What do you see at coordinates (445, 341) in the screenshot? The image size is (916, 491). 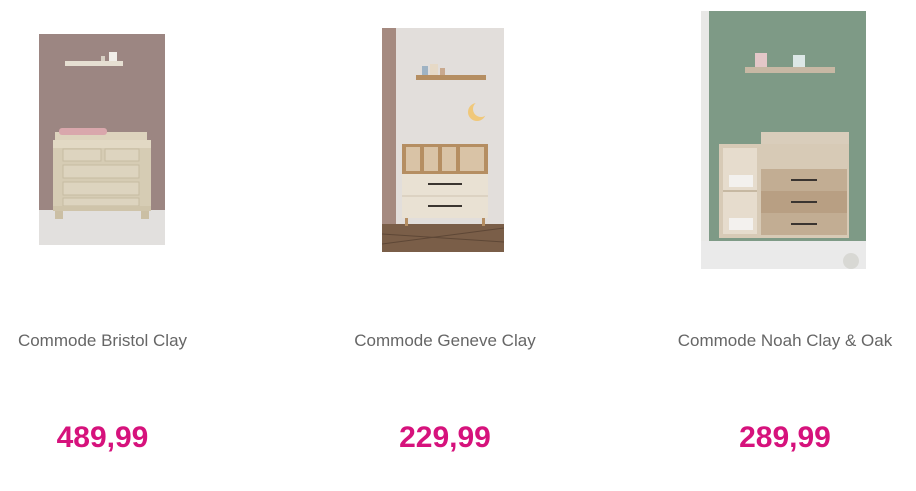 I see `product-name: Commode Geneve Clay` at bounding box center [445, 341].